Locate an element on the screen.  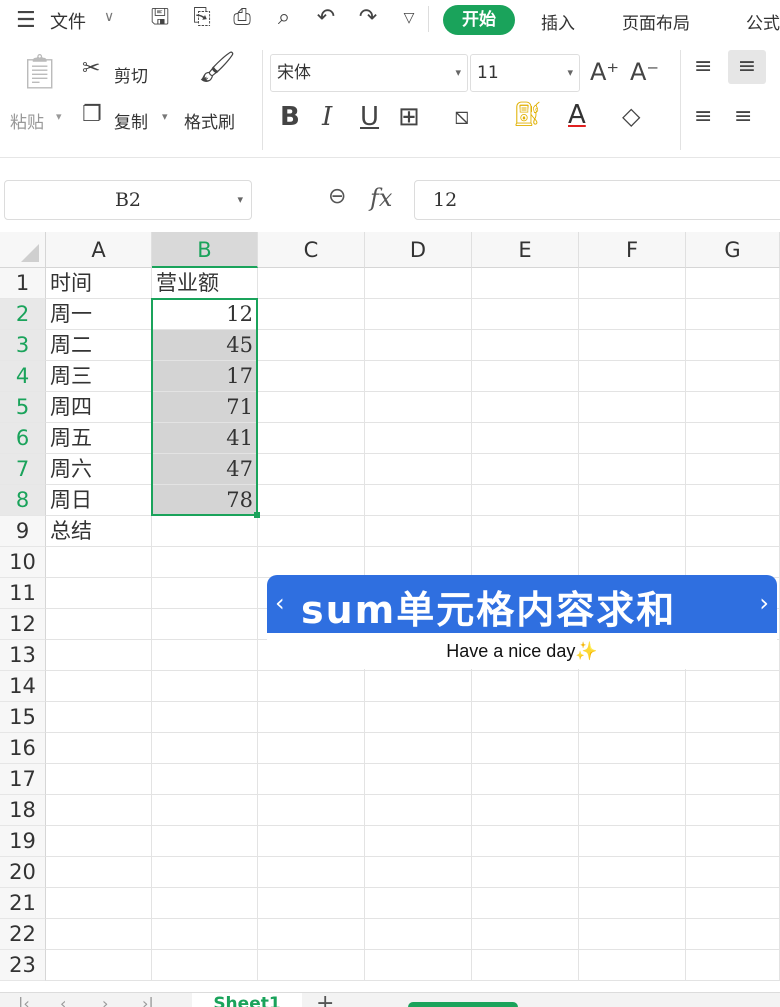
fill-color-icon: ⛽︎ is located at coordinates (527, 114).